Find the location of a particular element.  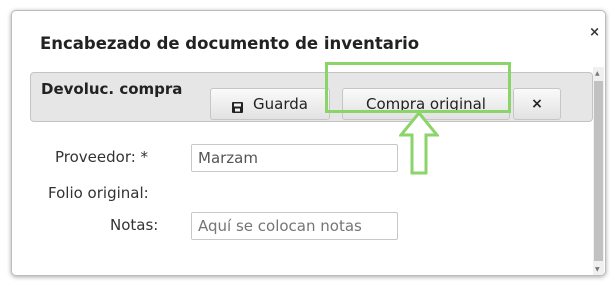

scroll-thumb is located at coordinates (598, 171).